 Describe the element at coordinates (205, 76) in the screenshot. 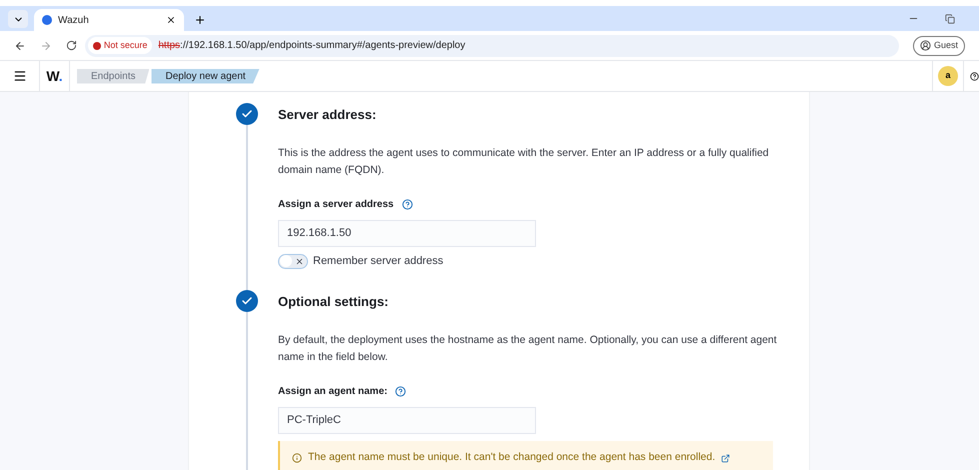

I see `breadcrumb: Deploy new agent` at that location.